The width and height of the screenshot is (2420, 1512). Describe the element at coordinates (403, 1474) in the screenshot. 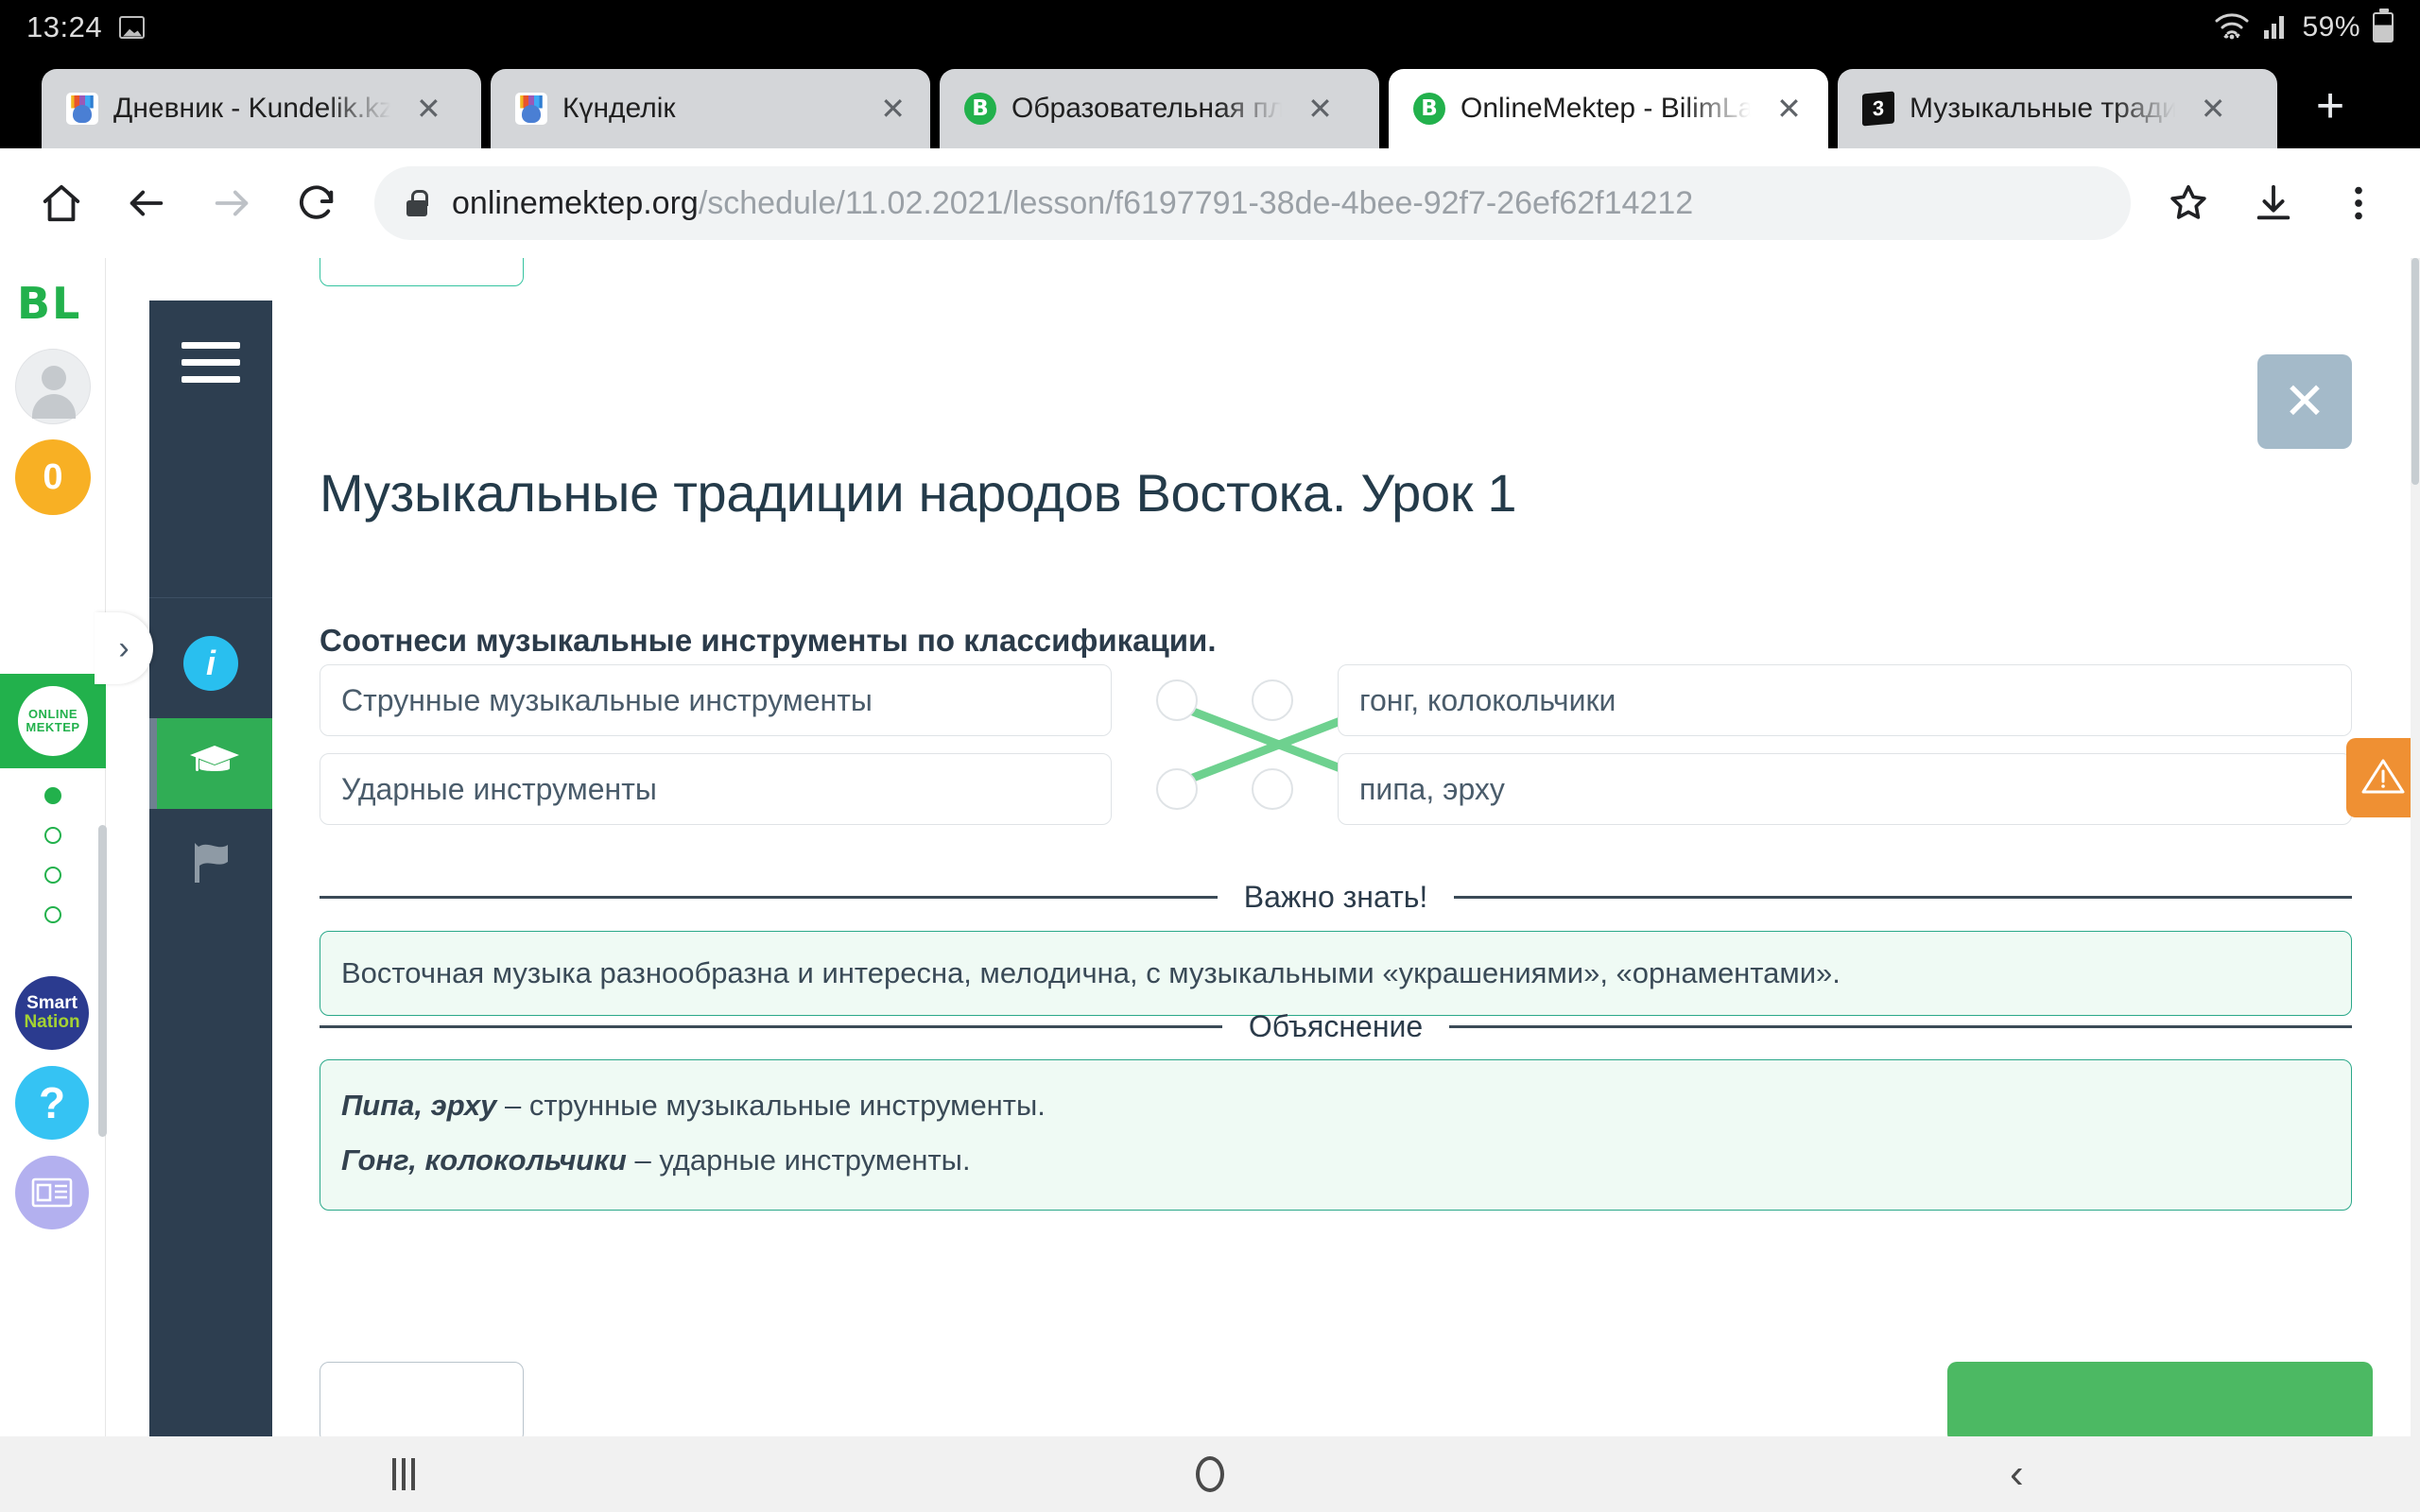

I see `recents-icon` at that location.